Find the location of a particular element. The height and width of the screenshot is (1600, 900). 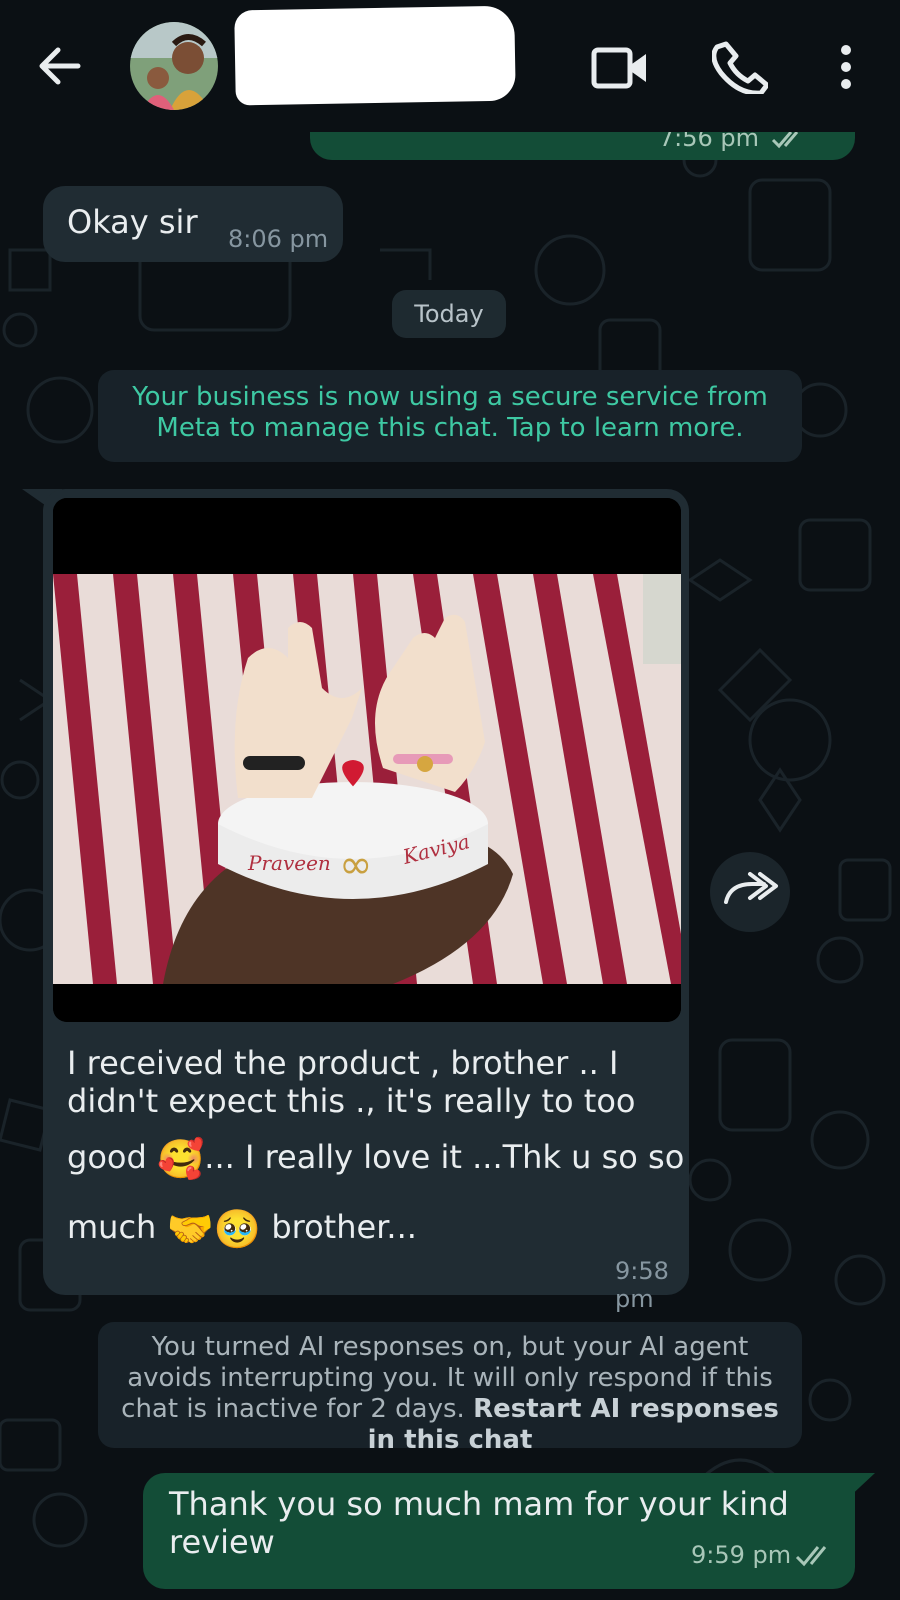

infinity-symbol: ∞ is located at coordinates (355, 865).